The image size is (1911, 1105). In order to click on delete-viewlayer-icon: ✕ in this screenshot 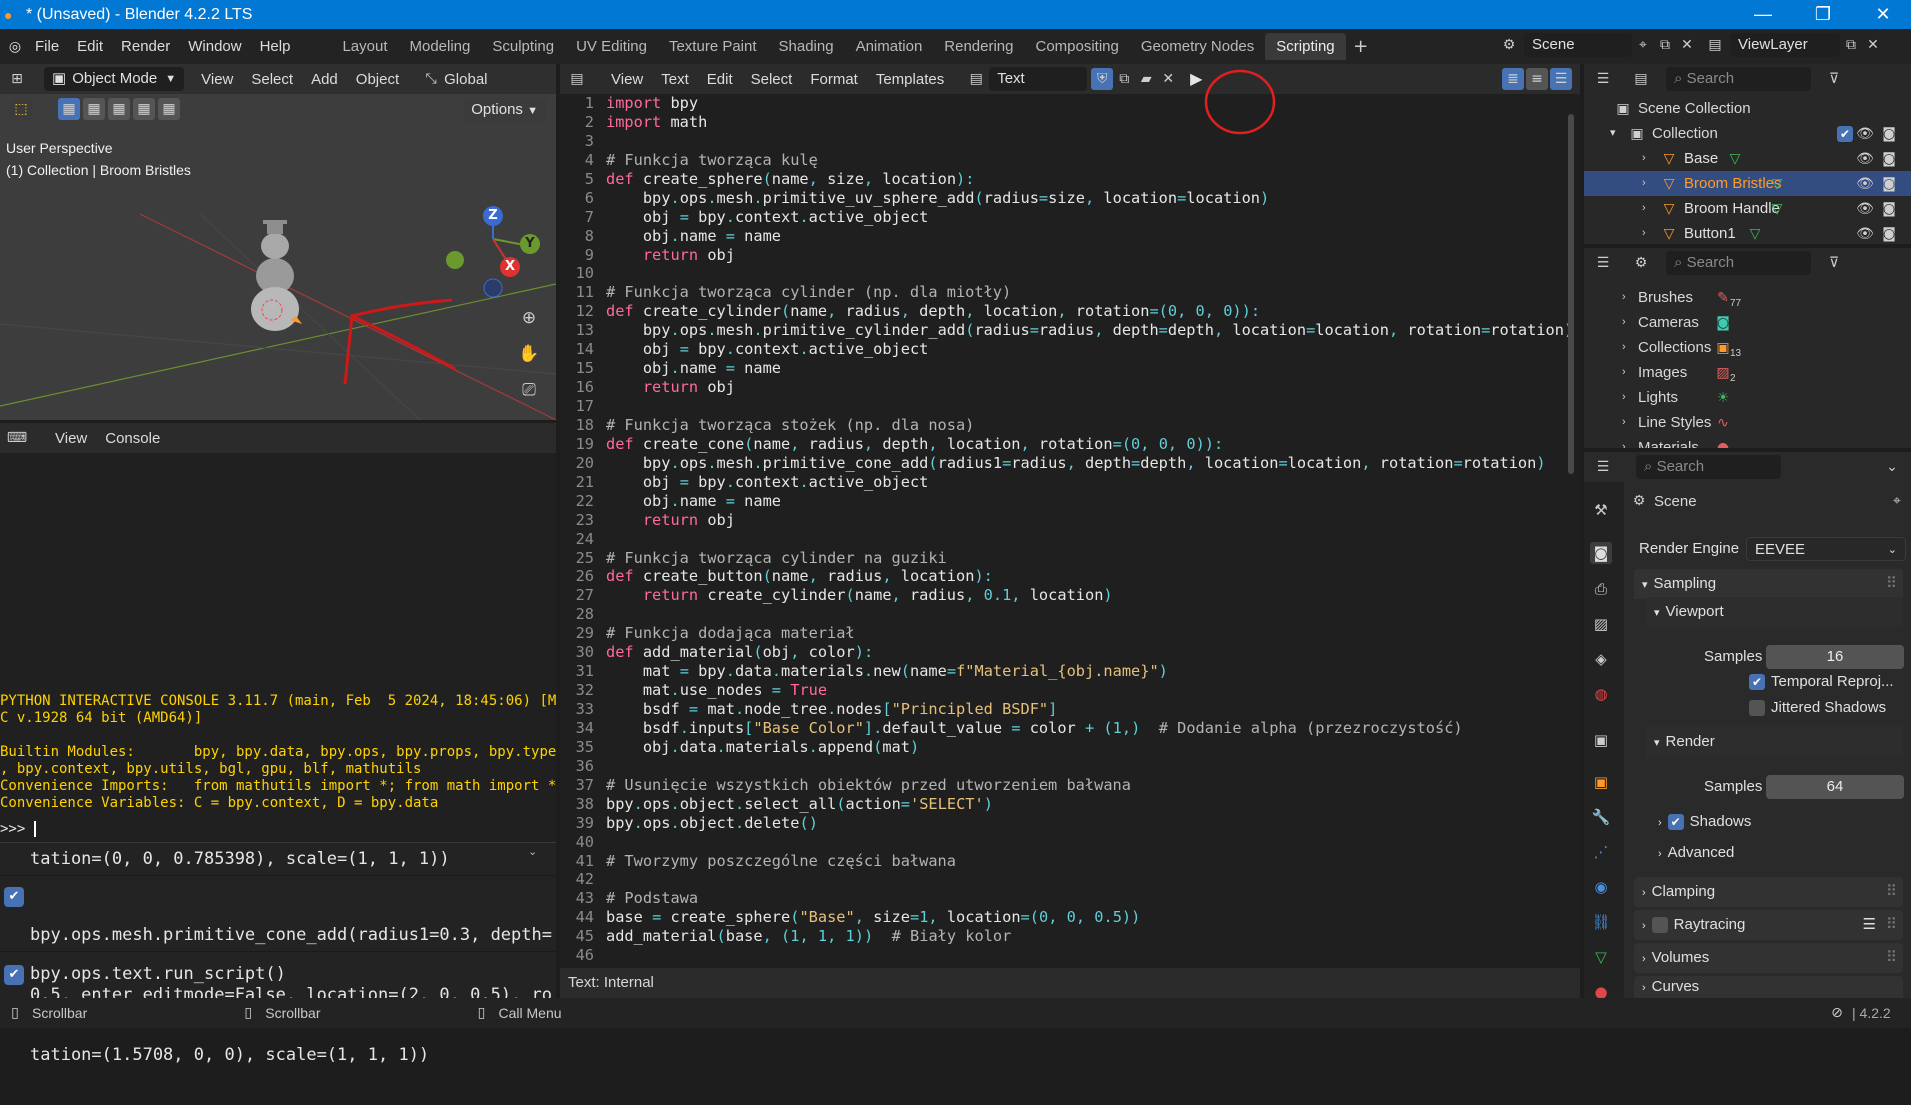, I will do `click(1873, 45)`.